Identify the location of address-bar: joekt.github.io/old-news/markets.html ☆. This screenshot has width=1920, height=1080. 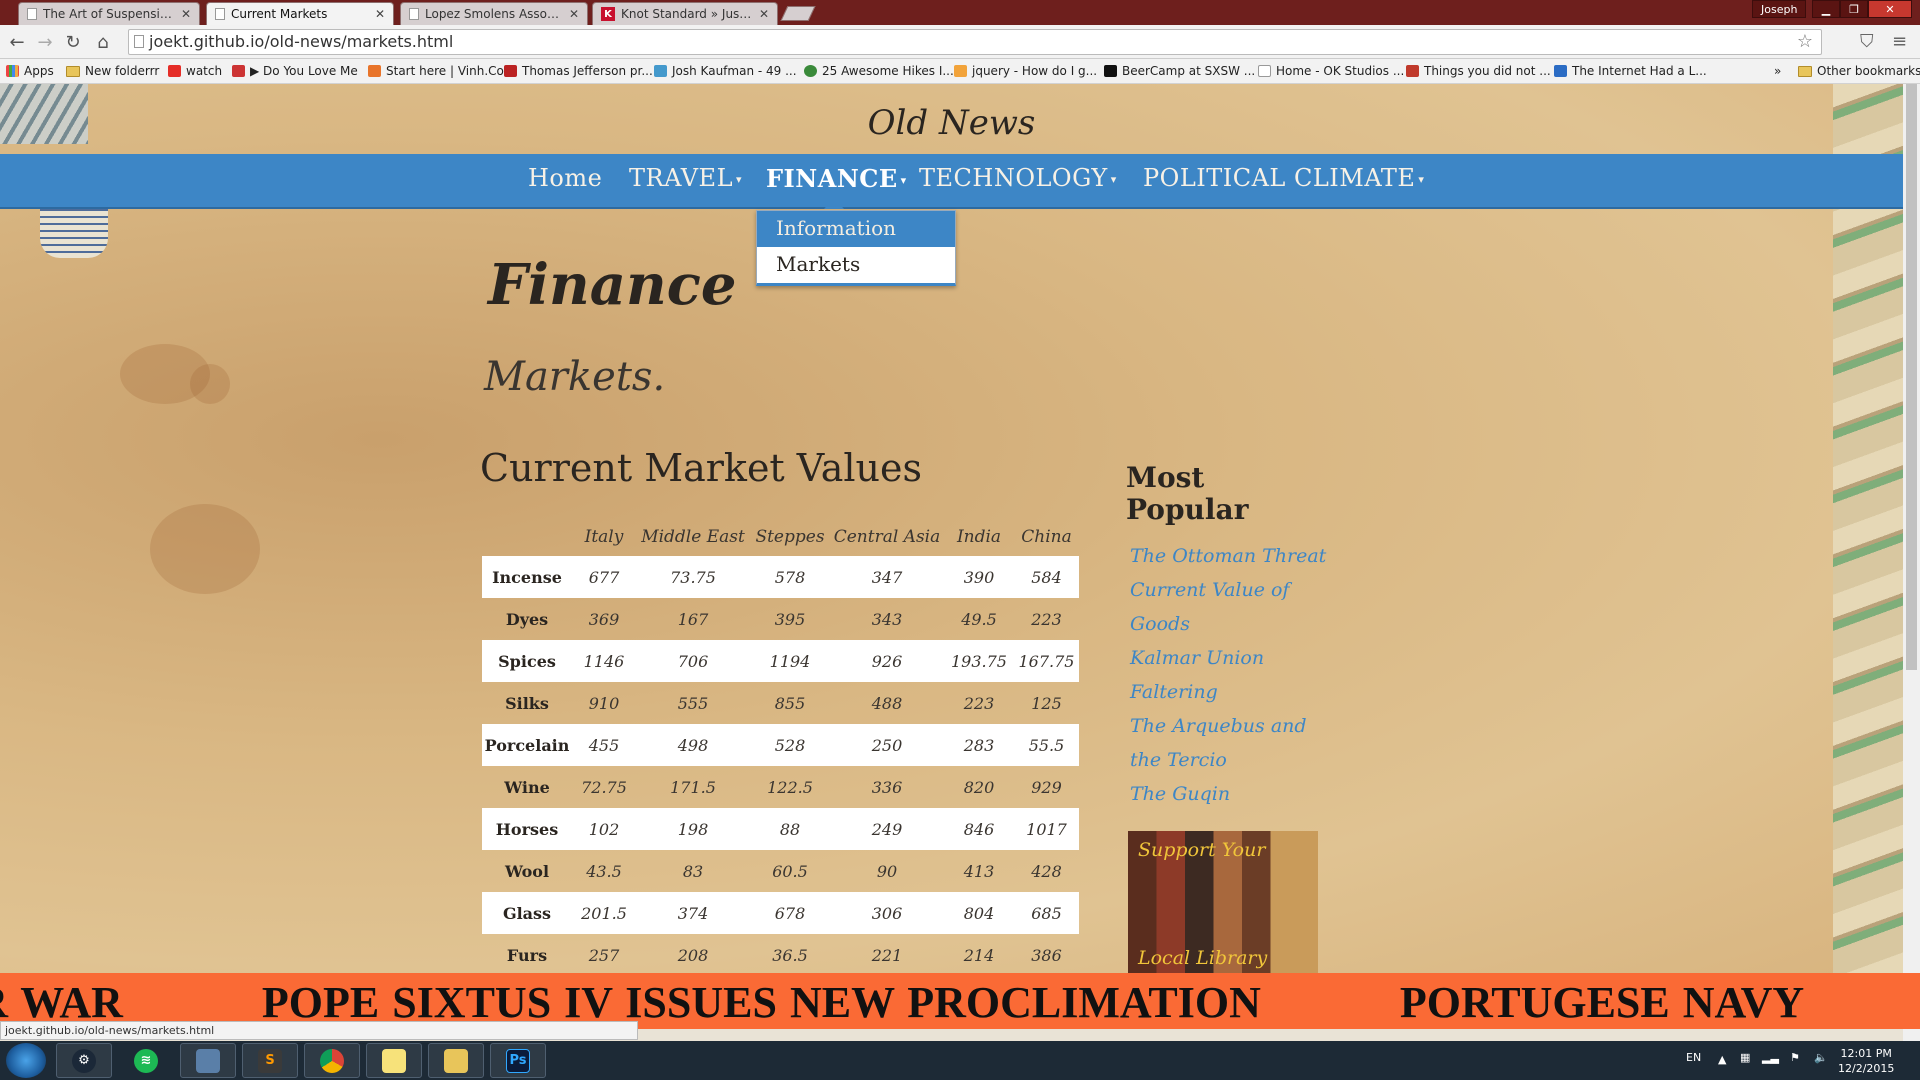
(975, 42).